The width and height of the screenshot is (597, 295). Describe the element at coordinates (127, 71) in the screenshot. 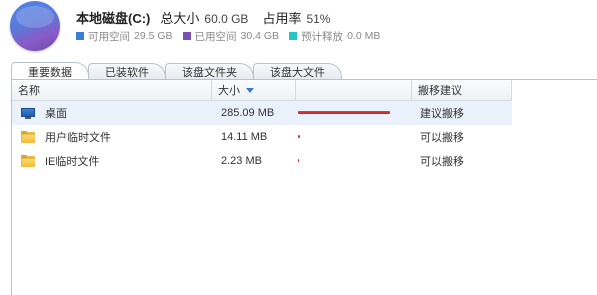

I see `tab-installed-software: 已装软件` at that location.